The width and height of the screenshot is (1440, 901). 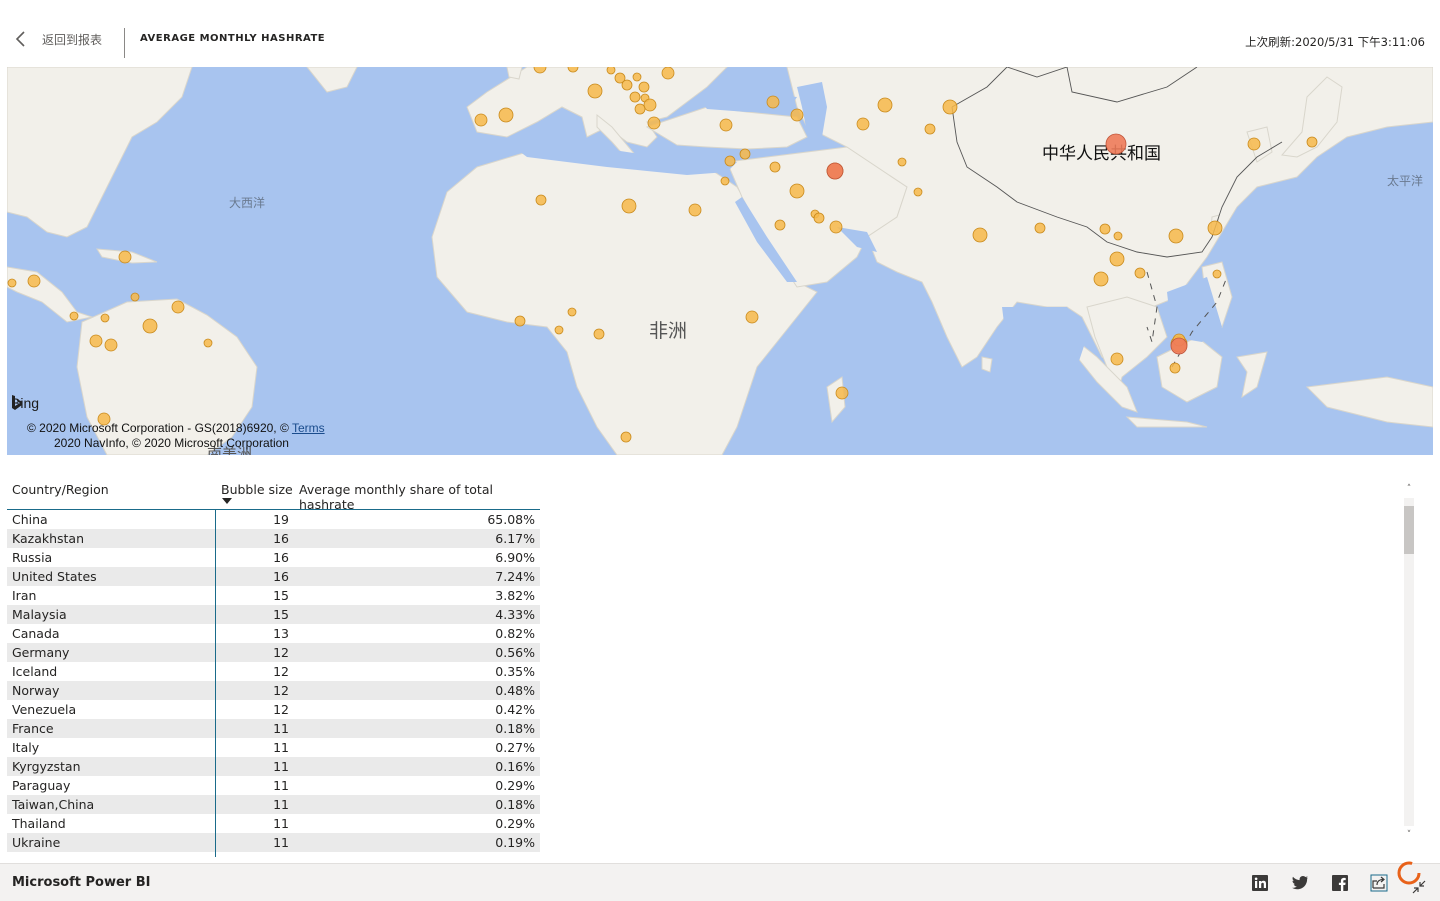 I want to click on back-to-report-button: 返回到报表, so click(x=58, y=39).